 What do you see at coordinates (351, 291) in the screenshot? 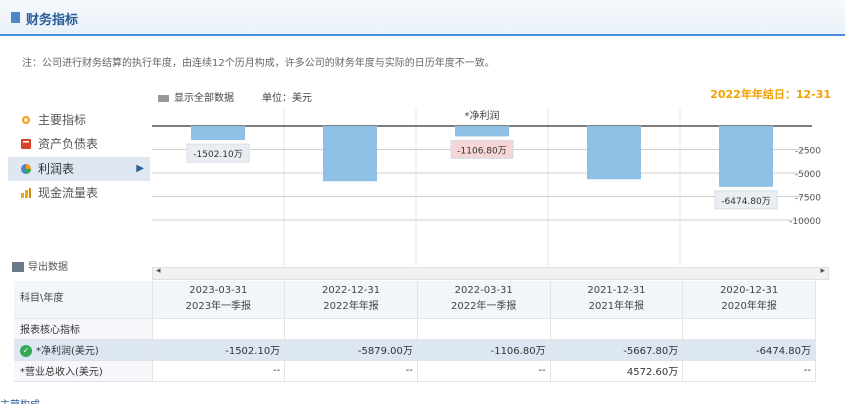
I see `column-date: 2022-12-31` at bounding box center [351, 291].